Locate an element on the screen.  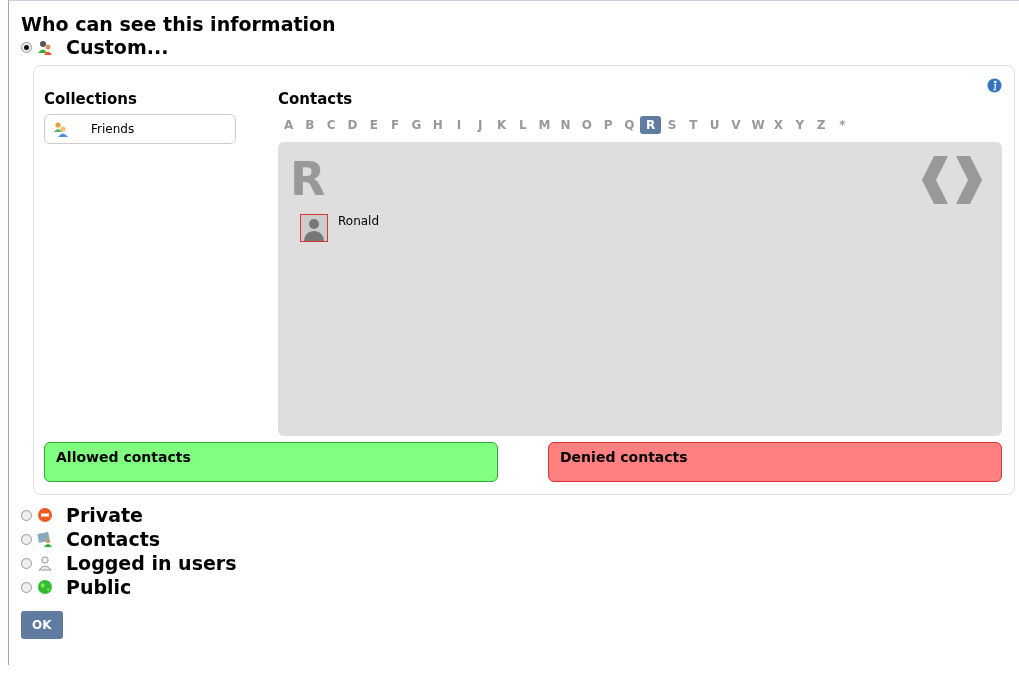
letter-filter: S is located at coordinates (672, 125).